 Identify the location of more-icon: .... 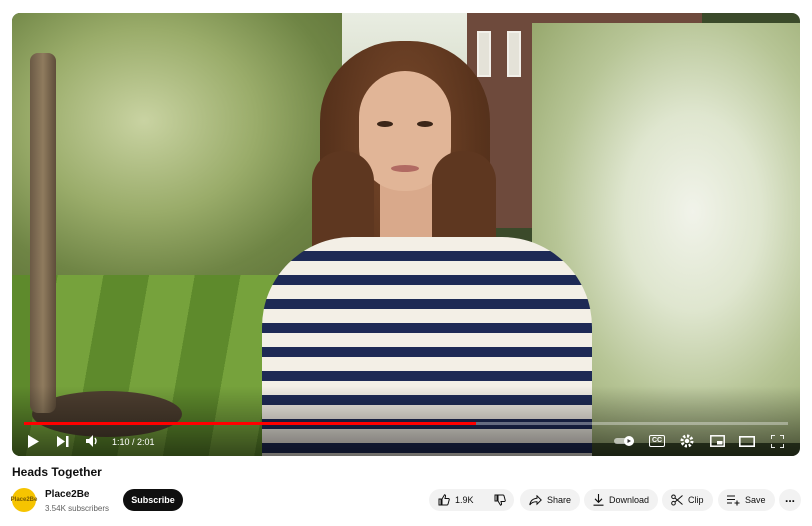
(789, 497).